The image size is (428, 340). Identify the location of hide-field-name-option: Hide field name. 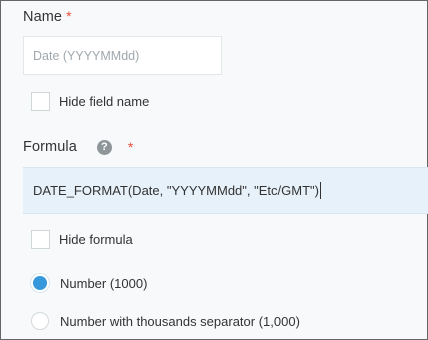
(90, 101).